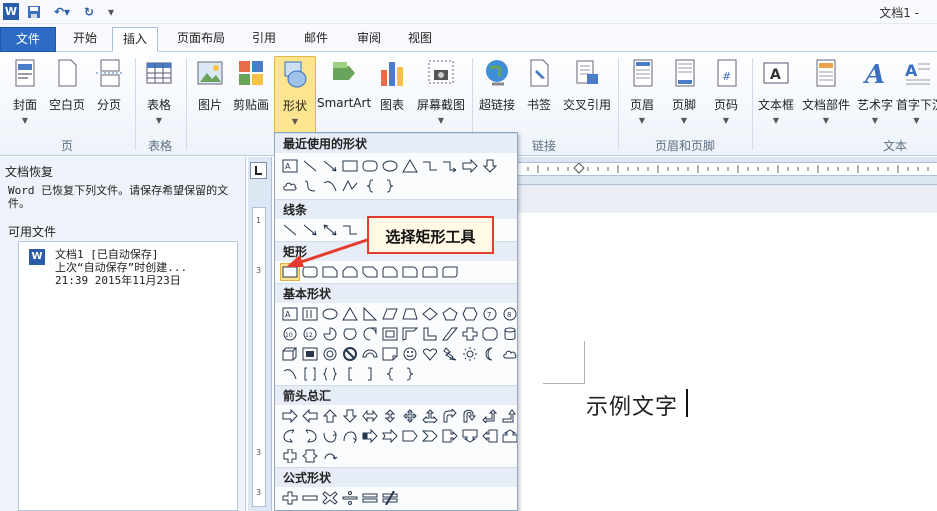  I want to click on down-arrow-callout-shape-icon, so click(470, 436).